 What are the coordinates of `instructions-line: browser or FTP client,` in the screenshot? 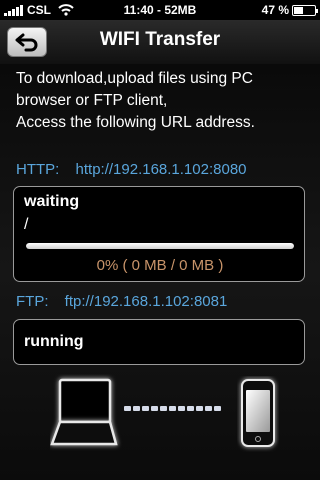 It's located at (92, 100).